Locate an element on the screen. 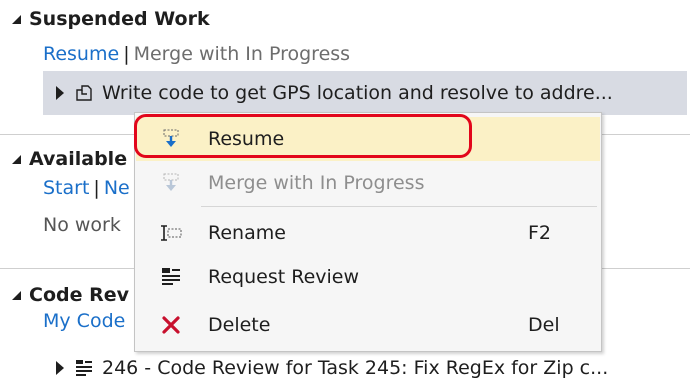 This screenshot has height=386, width=690. available-actions: Start | Ne is located at coordinates (86, 188).